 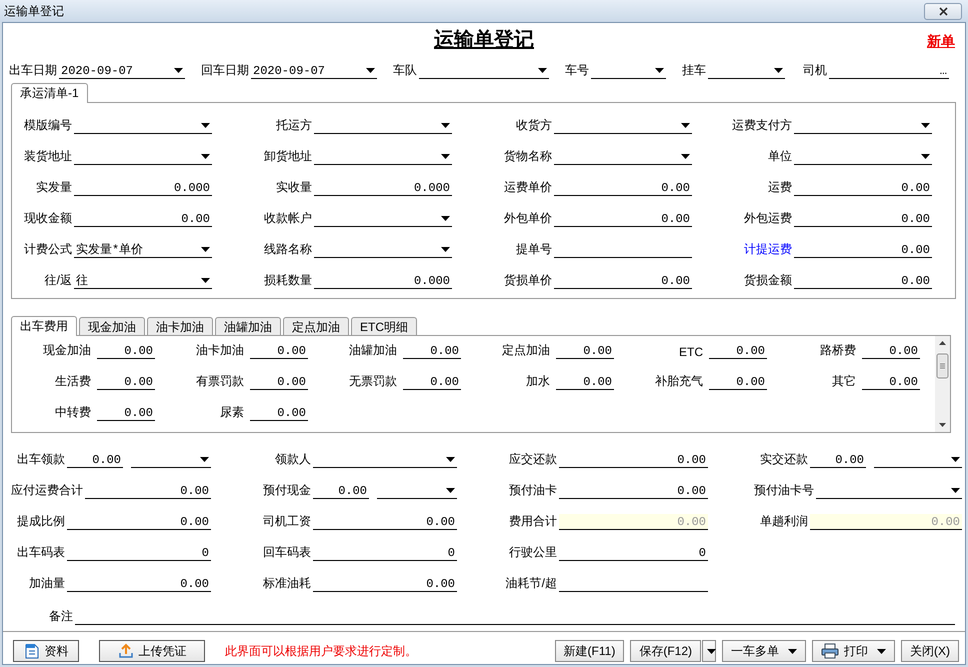 I want to click on close-button, so click(x=943, y=11).